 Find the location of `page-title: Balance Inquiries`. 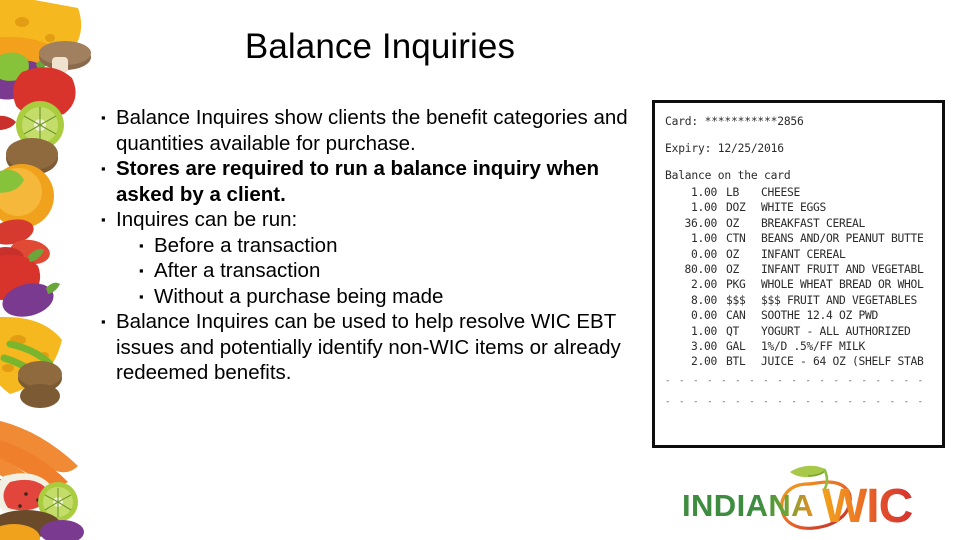

page-title: Balance Inquiries is located at coordinates (380, 46).